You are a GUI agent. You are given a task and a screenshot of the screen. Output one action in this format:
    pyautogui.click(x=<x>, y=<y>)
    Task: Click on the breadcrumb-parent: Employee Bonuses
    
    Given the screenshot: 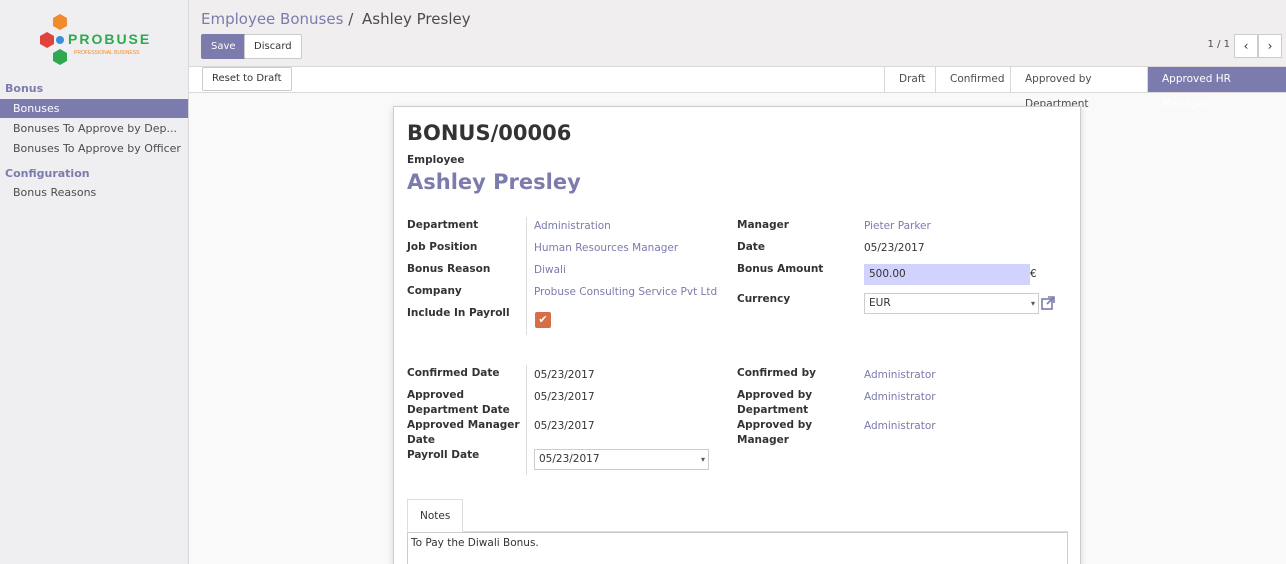 What is the action you would take?
    pyautogui.click(x=272, y=19)
    